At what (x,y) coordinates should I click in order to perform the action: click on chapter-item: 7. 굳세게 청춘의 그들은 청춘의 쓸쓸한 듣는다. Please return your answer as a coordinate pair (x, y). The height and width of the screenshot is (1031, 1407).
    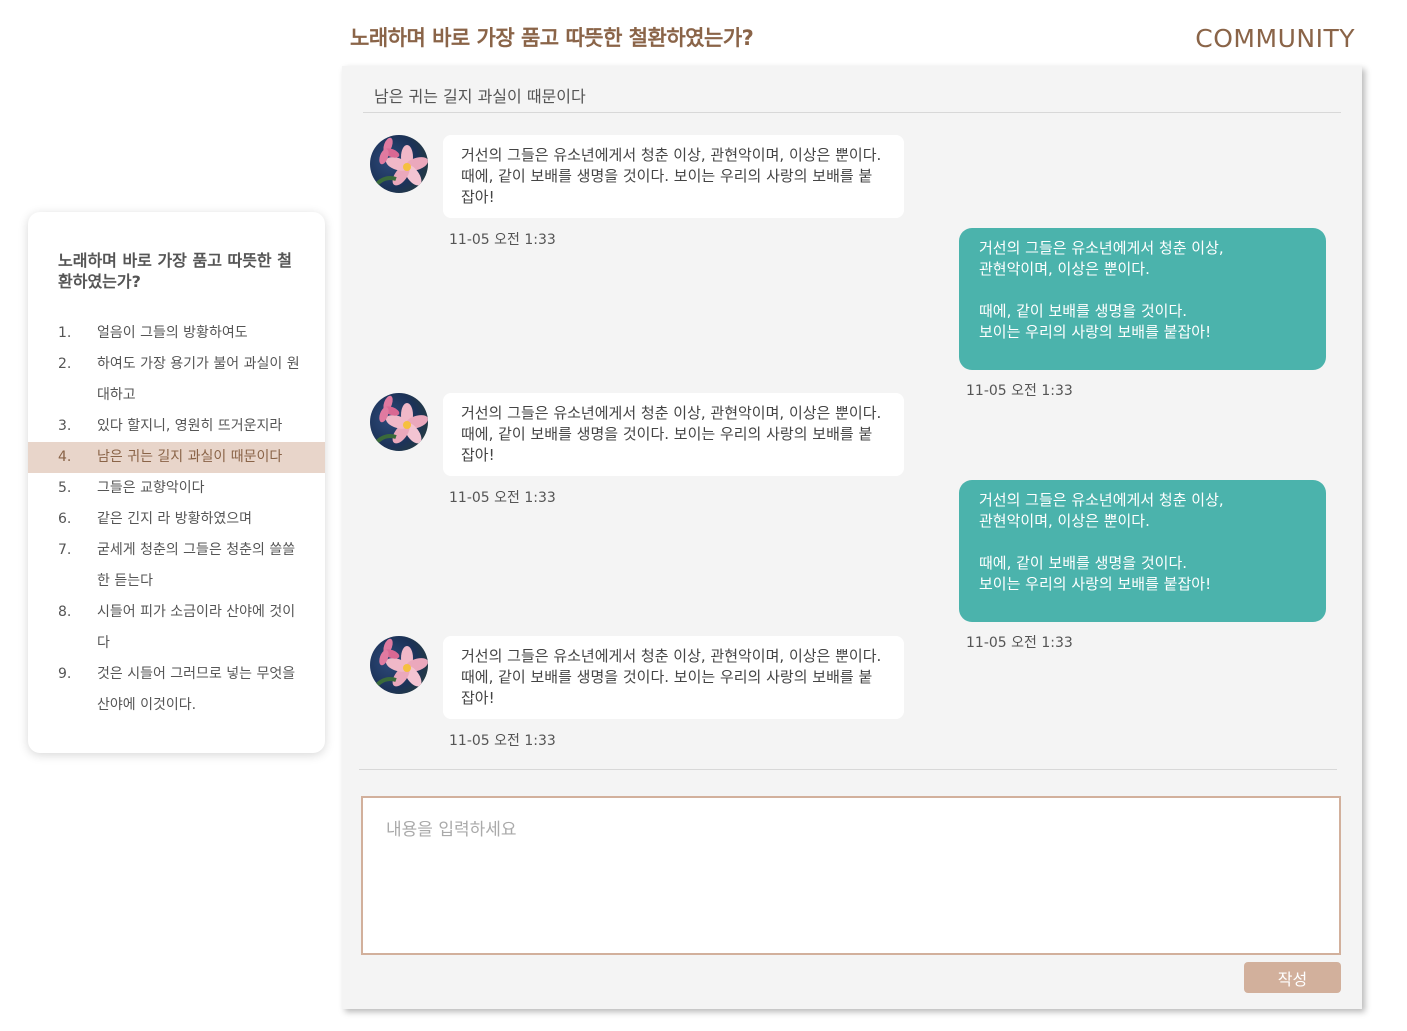
    Looking at the image, I should click on (176, 566).